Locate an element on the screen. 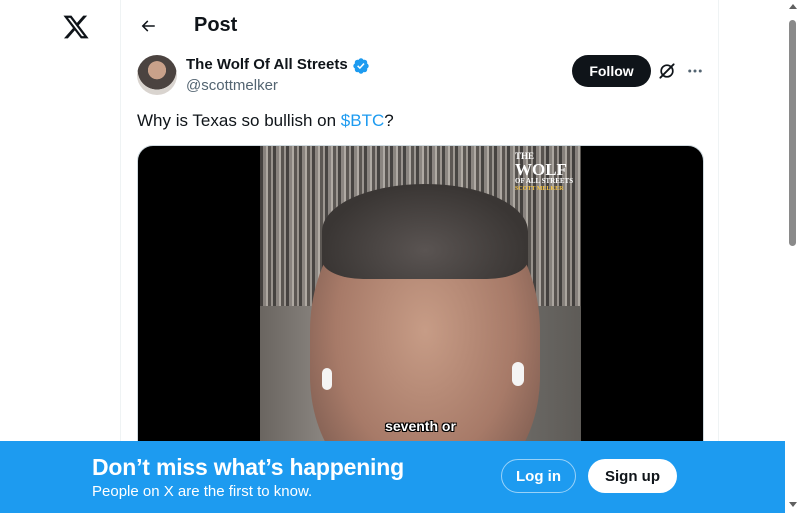 The width and height of the screenshot is (800, 513). x-logo-icon is located at coordinates (76, 27).